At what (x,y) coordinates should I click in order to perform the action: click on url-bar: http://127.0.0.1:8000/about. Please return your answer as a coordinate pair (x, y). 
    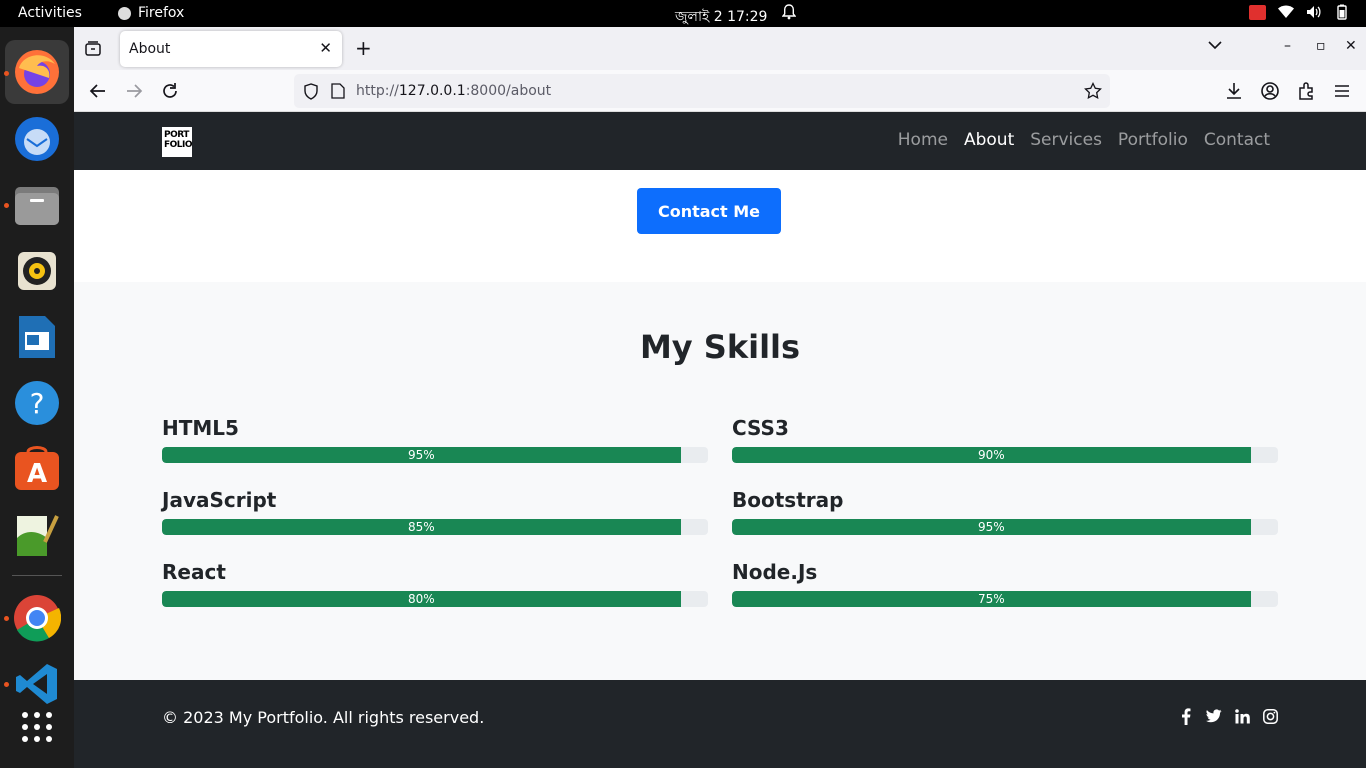
    Looking at the image, I should click on (702, 91).